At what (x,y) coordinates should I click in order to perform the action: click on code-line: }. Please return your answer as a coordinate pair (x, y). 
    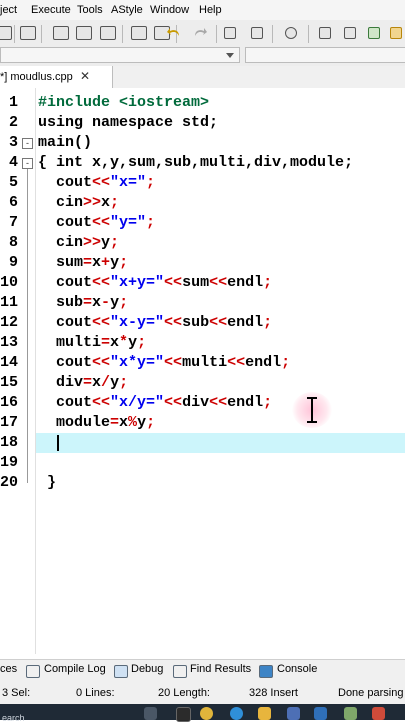
    Looking at the image, I should click on (47, 483).